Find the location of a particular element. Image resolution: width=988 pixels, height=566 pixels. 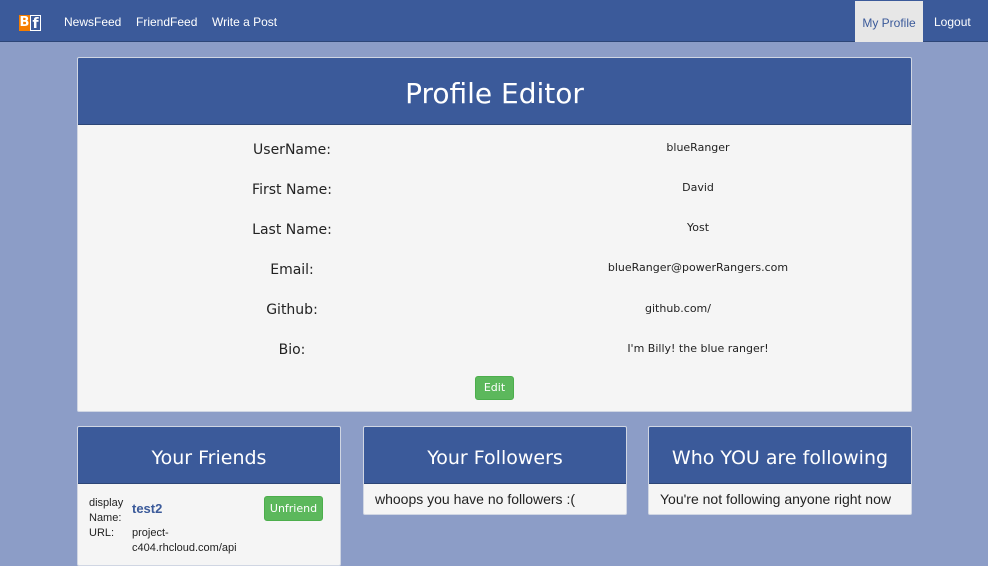

display-name-label: display Name: is located at coordinates (106, 511).